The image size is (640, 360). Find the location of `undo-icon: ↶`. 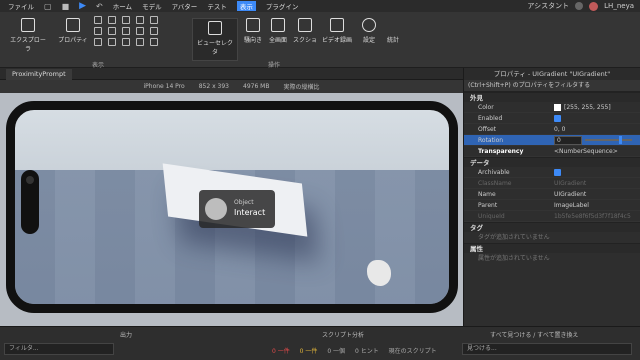

undo-icon: ↶ is located at coordinates (99, 6).